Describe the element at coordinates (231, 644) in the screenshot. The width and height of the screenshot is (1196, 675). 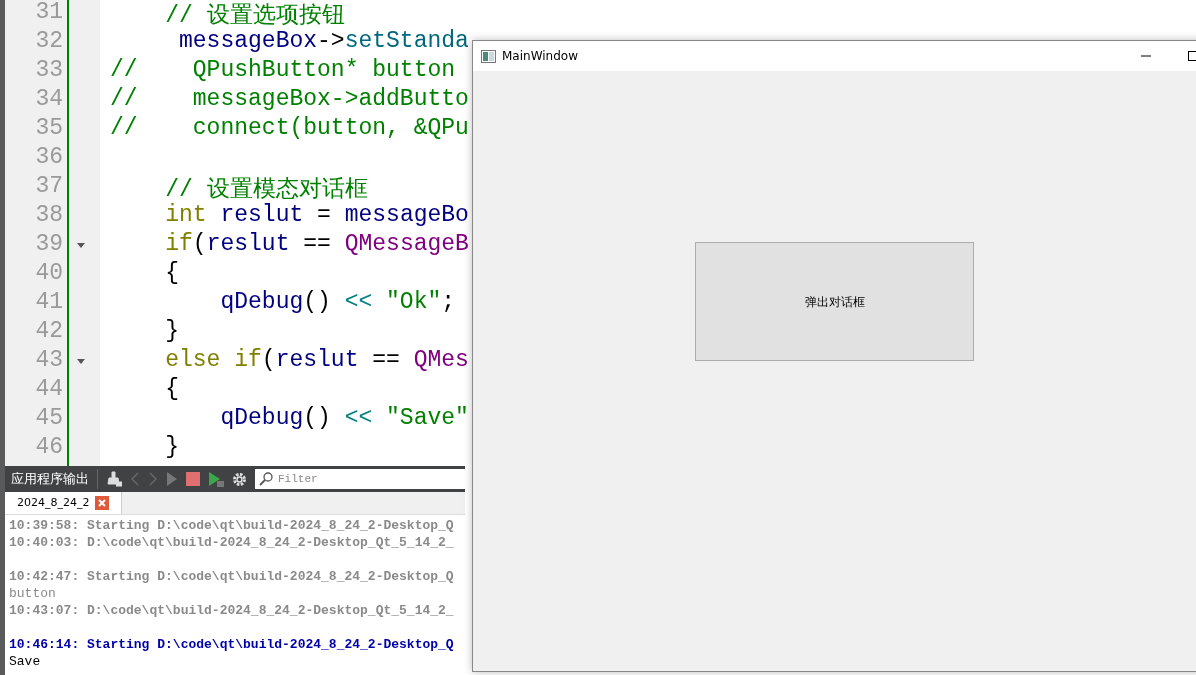
I see `output-line: 10:46:14: Starting D:\code\qt\build-2024_8_24_2-Desktop_Q` at that location.